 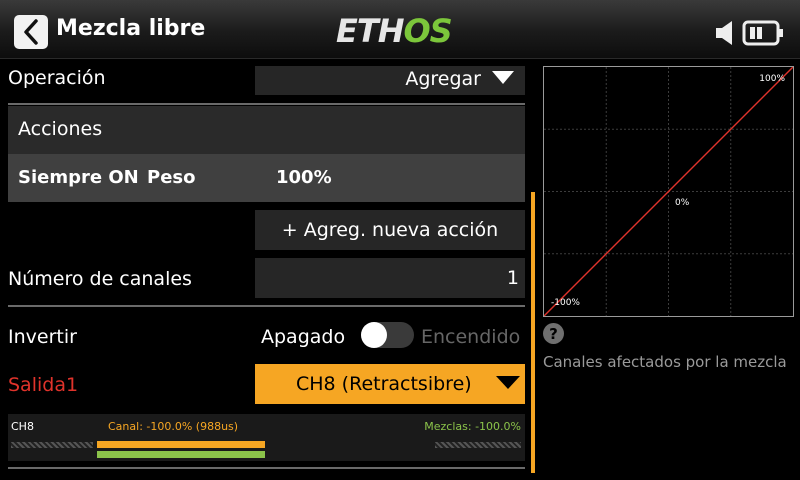 What do you see at coordinates (173, 426) in the screenshot?
I see `monitor-canal-text: Canal: -100.0% (988us)` at bounding box center [173, 426].